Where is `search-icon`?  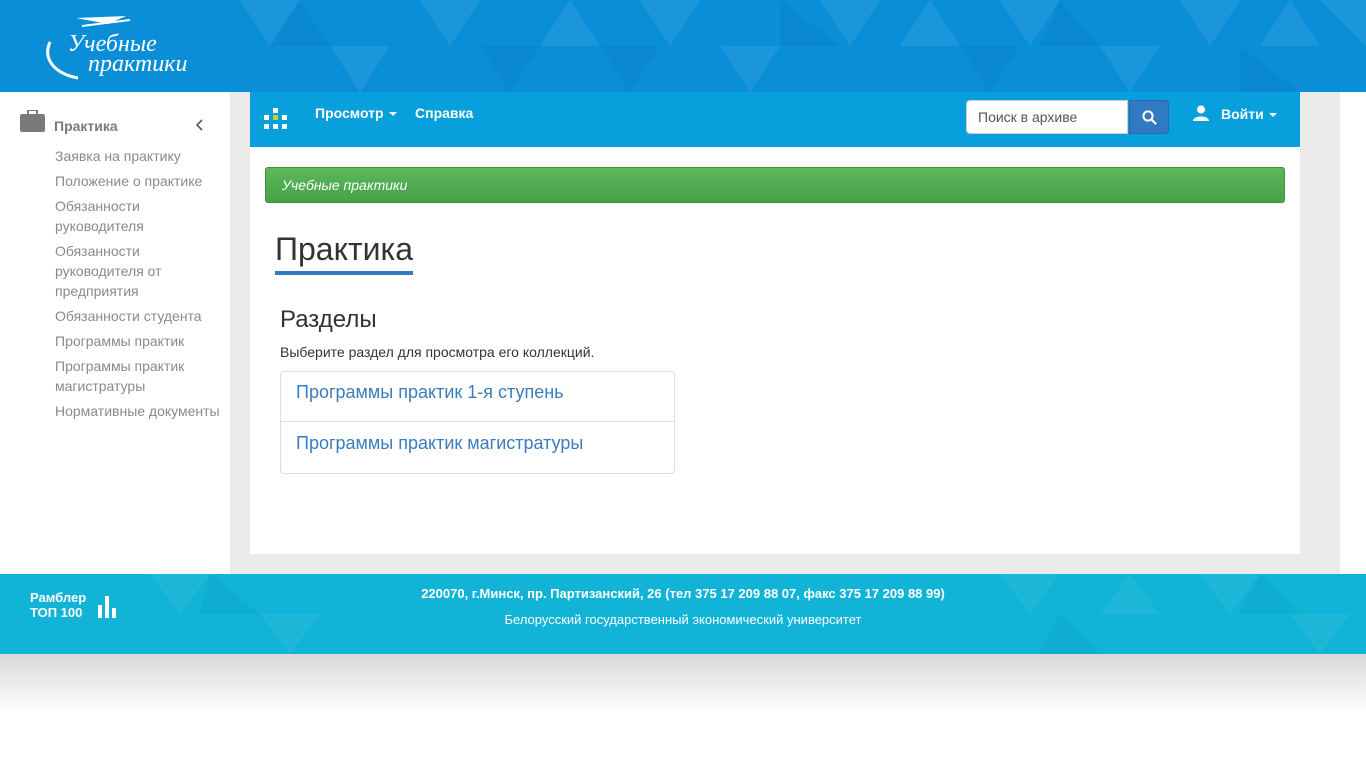 search-icon is located at coordinates (1149, 117).